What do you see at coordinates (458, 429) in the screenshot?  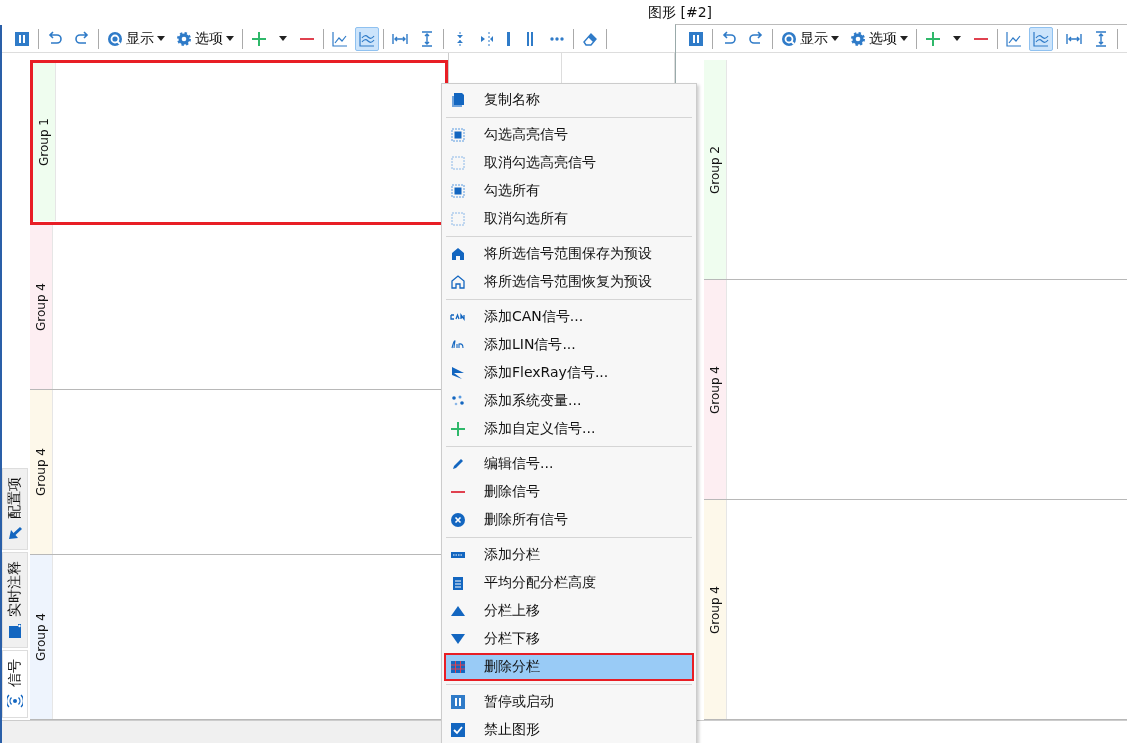 I see `plus-icon` at bounding box center [458, 429].